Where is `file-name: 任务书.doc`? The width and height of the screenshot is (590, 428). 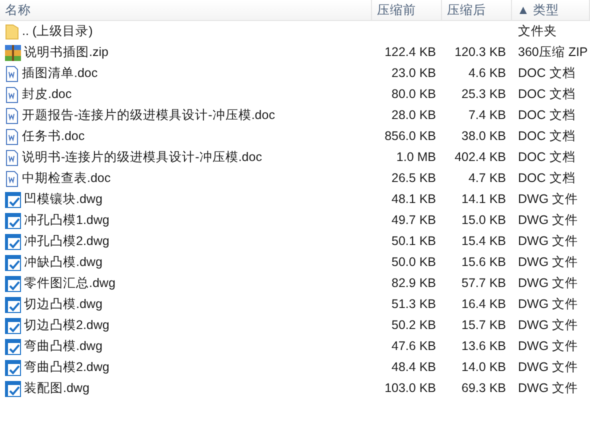 file-name: 任务书.doc is located at coordinates (53, 136).